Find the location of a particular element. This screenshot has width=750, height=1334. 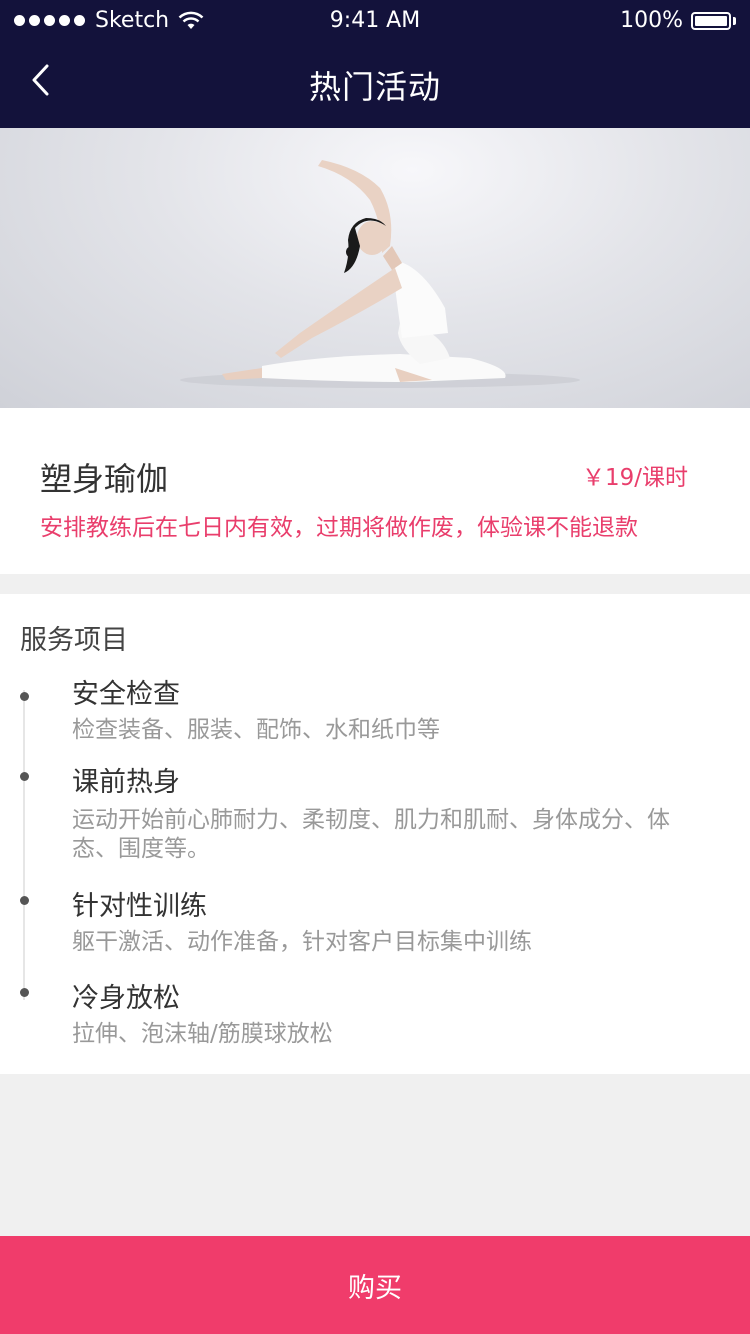

timeline-line is located at coordinates (24, 845).